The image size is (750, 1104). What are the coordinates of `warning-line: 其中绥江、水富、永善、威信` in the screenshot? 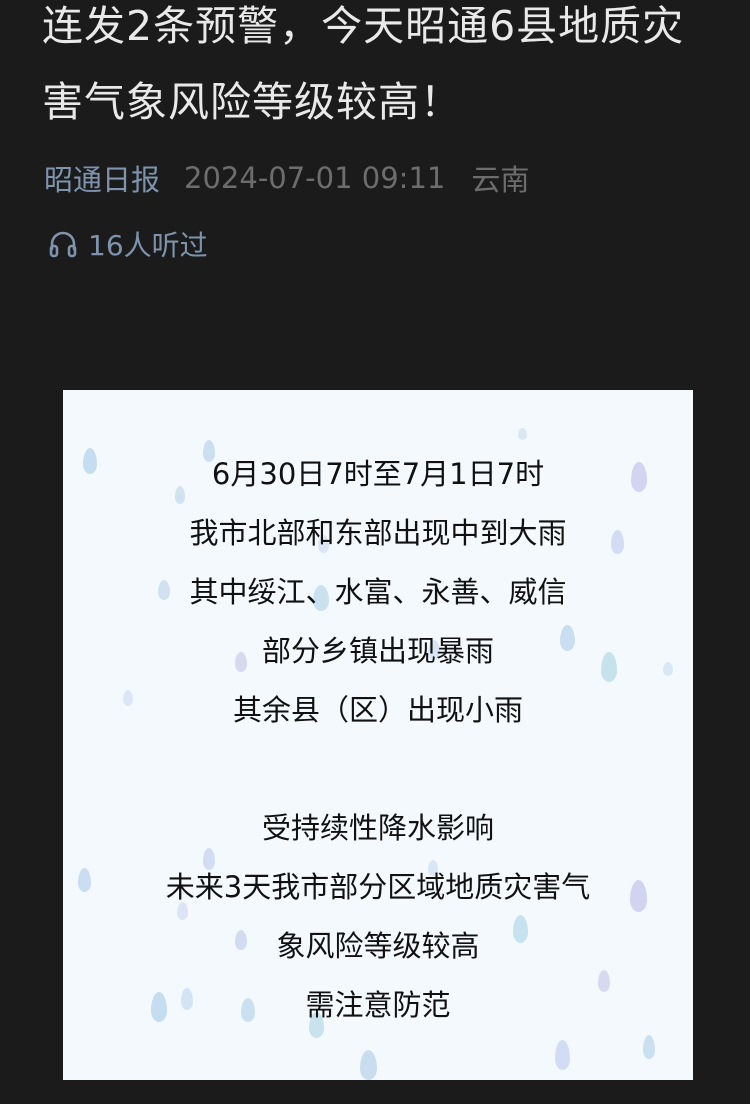 It's located at (378, 592).